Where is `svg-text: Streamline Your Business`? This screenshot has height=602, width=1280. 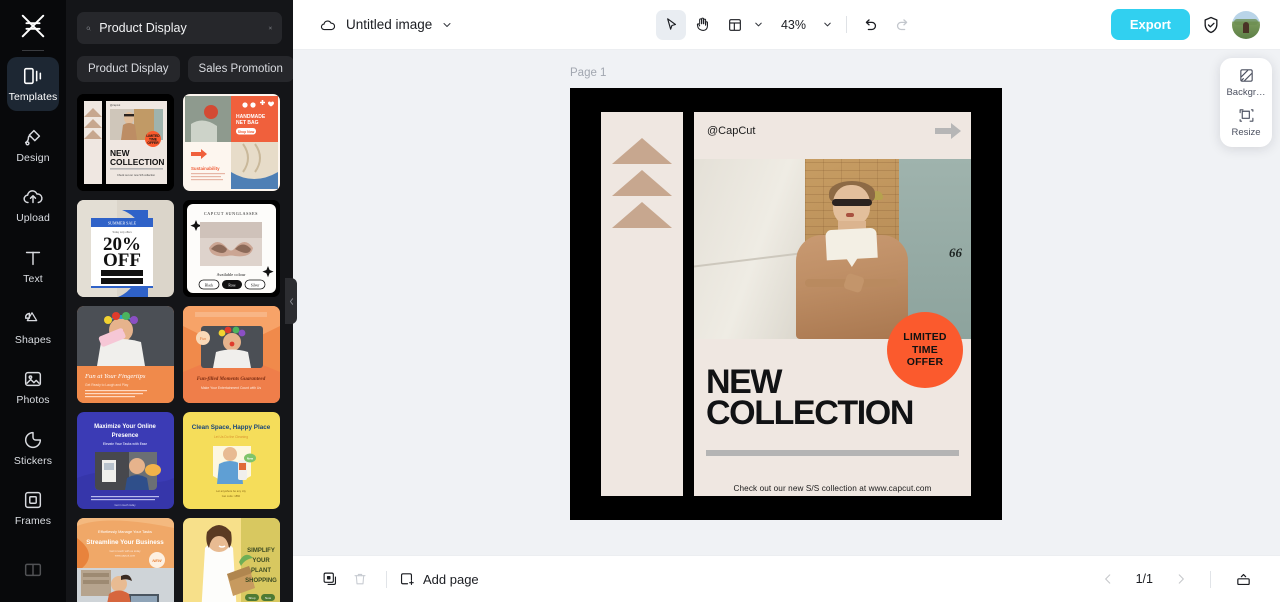 svg-text: Streamline Your Business is located at coordinates (125, 542).